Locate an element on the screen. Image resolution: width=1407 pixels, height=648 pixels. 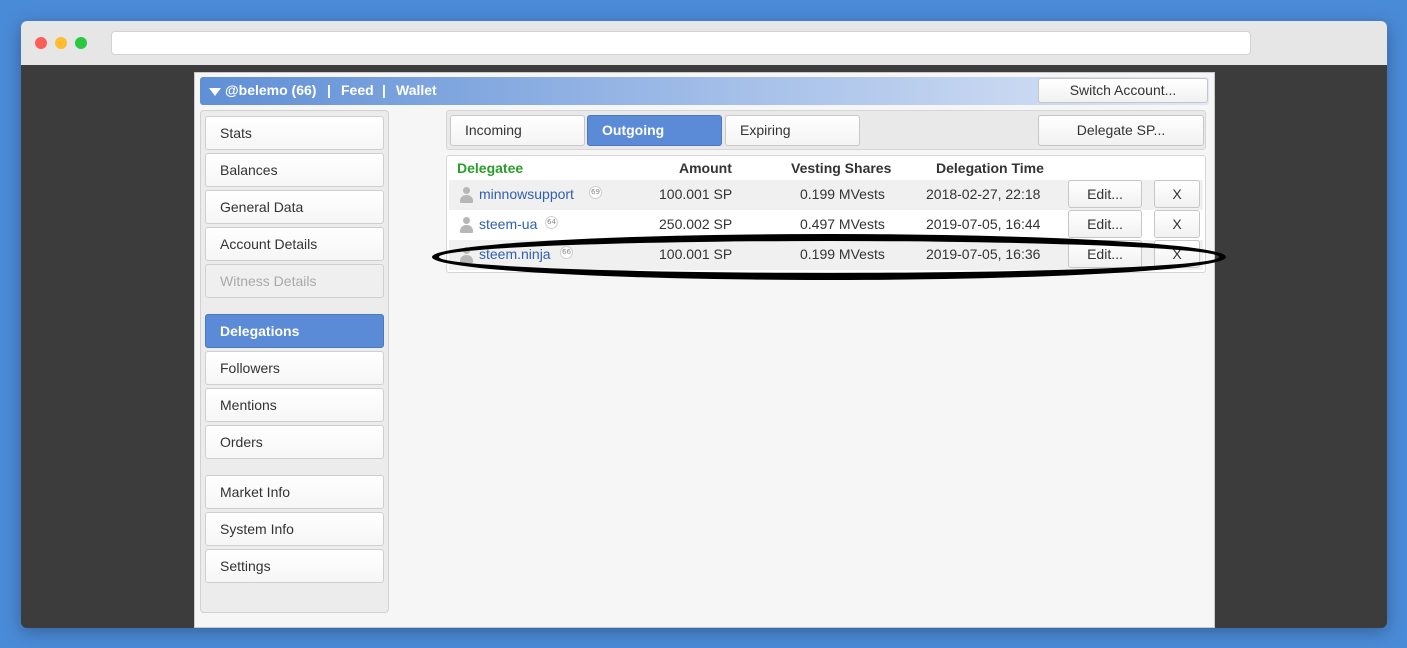
sidebar-item-market-info: Market Info is located at coordinates (294, 492).